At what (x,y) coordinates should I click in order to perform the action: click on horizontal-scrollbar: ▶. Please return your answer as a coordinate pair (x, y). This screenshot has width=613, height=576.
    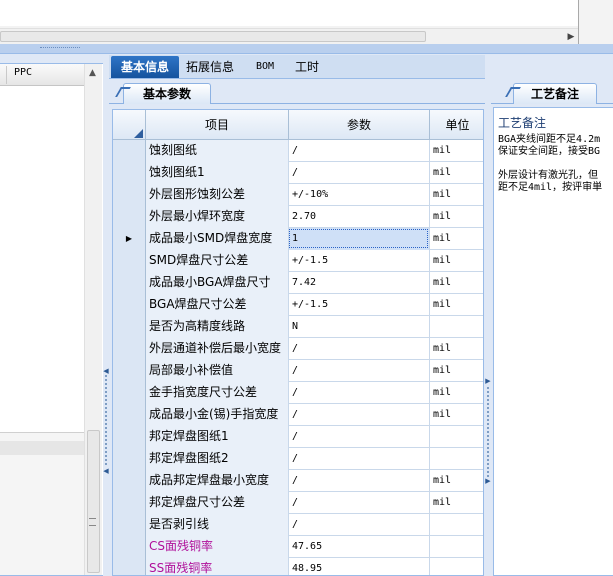
    Looking at the image, I should click on (289, 36).